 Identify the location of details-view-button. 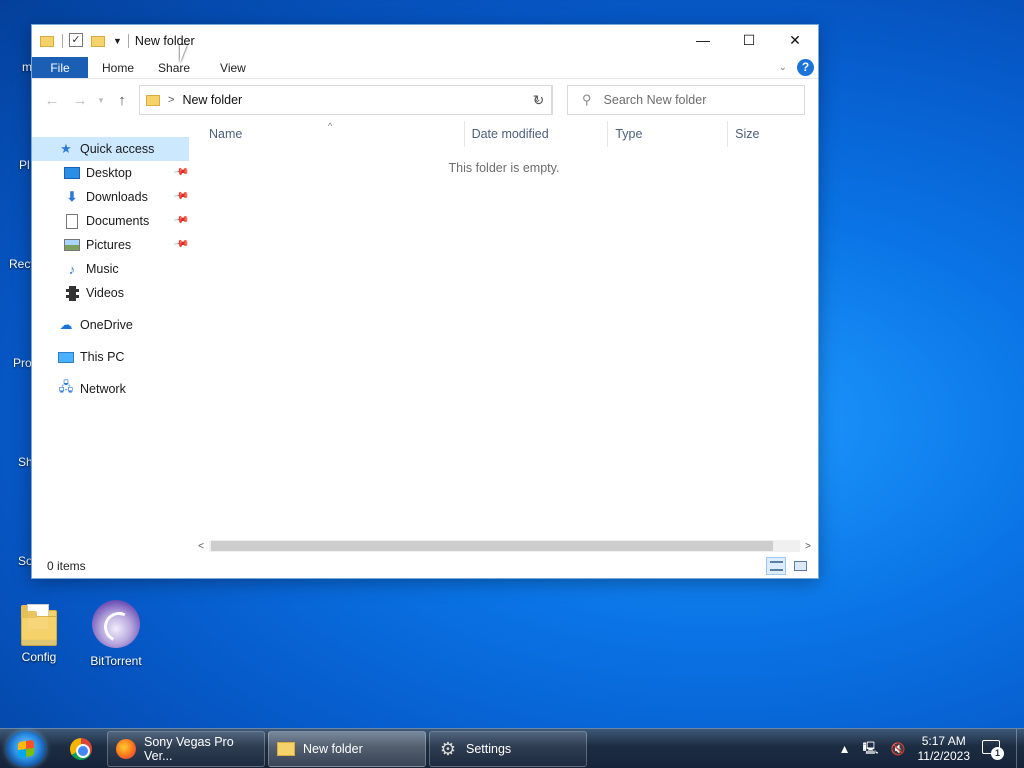
(776, 566).